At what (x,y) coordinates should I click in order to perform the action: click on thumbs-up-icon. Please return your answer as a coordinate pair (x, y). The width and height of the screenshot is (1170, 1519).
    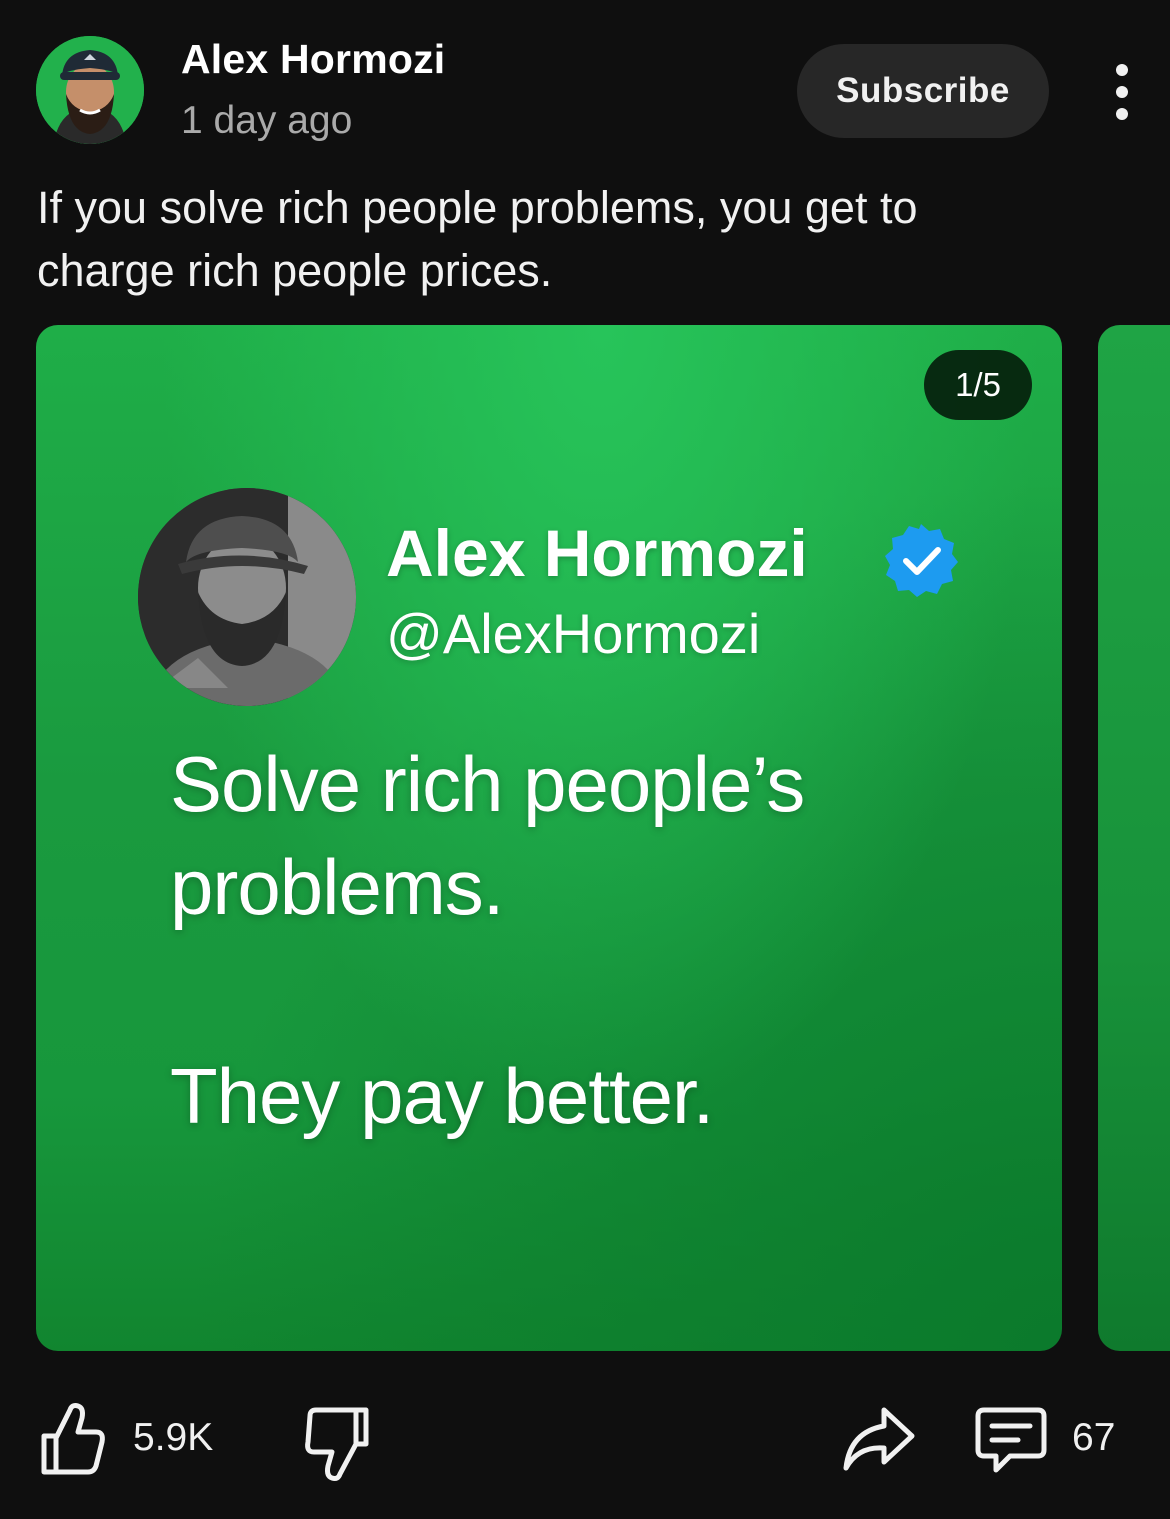
    Looking at the image, I should click on (72, 1439).